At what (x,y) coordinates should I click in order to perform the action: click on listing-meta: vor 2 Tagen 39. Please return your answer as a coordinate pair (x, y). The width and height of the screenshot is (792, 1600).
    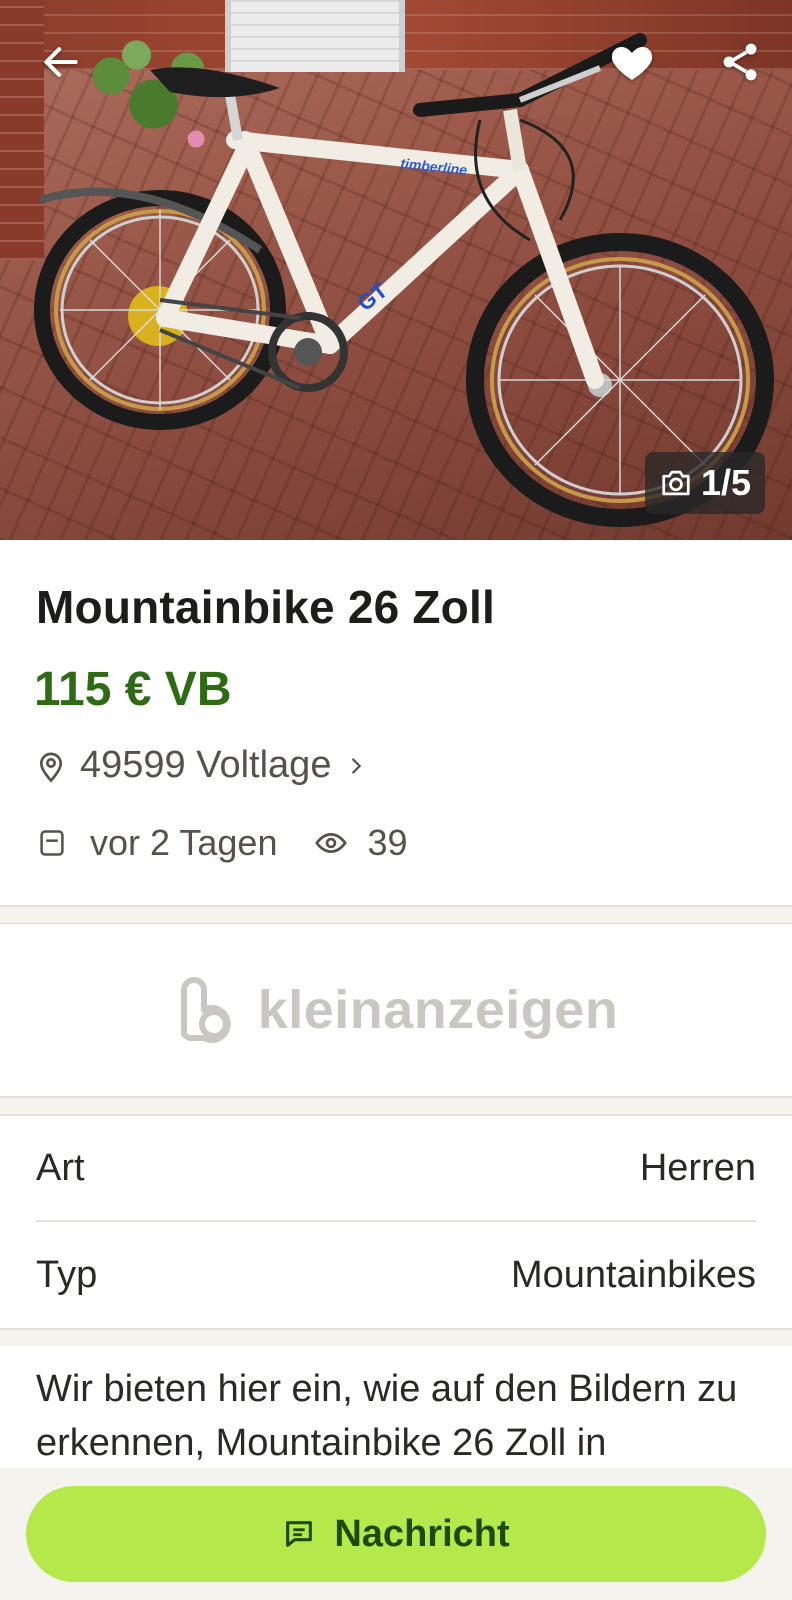
    Looking at the image, I should click on (223, 843).